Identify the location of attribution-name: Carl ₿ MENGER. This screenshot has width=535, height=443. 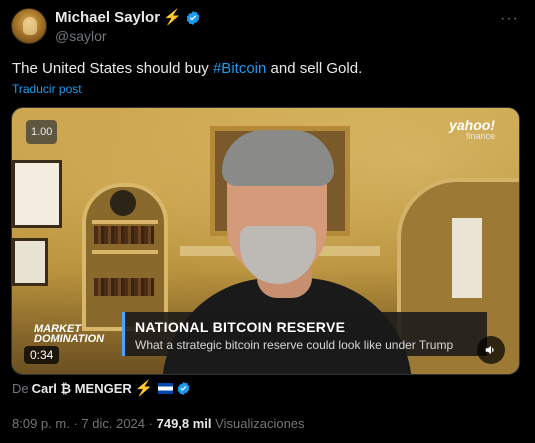
(82, 388).